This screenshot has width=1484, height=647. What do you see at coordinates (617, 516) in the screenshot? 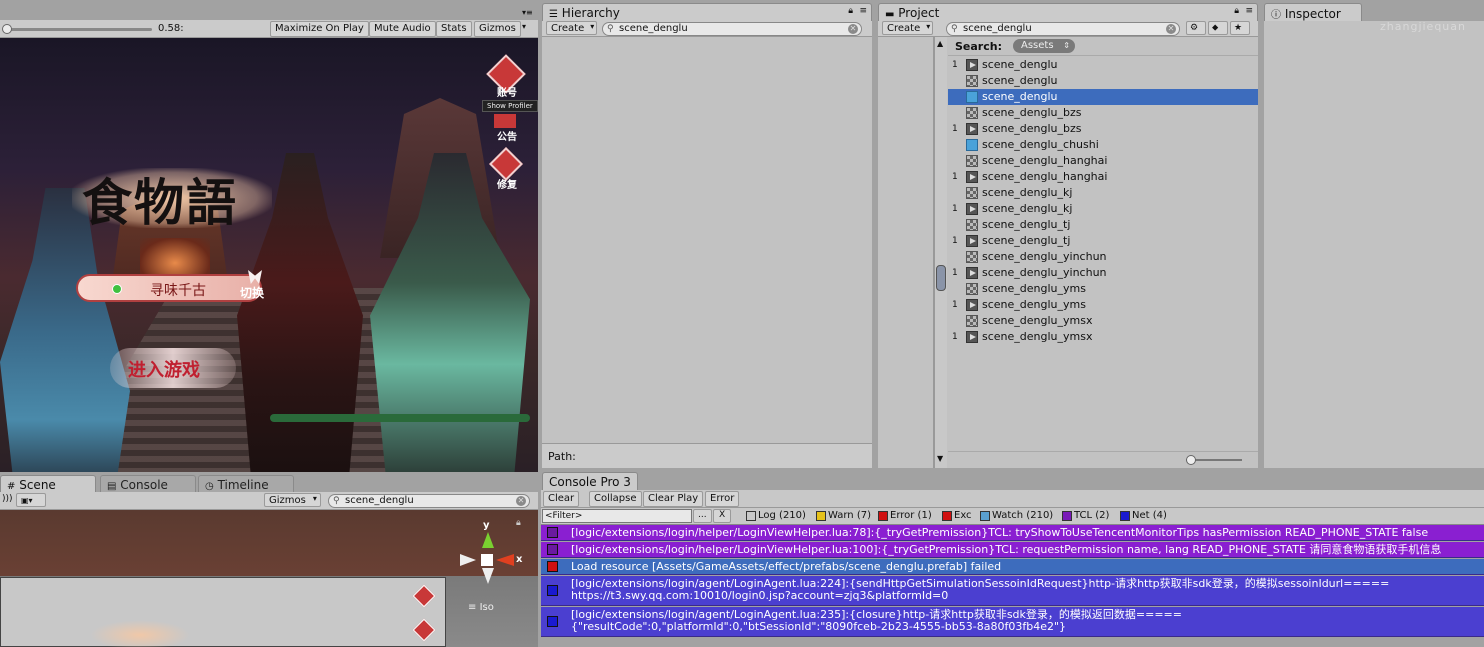
I see `filter-input: <Filter>` at bounding box center [617, 516].